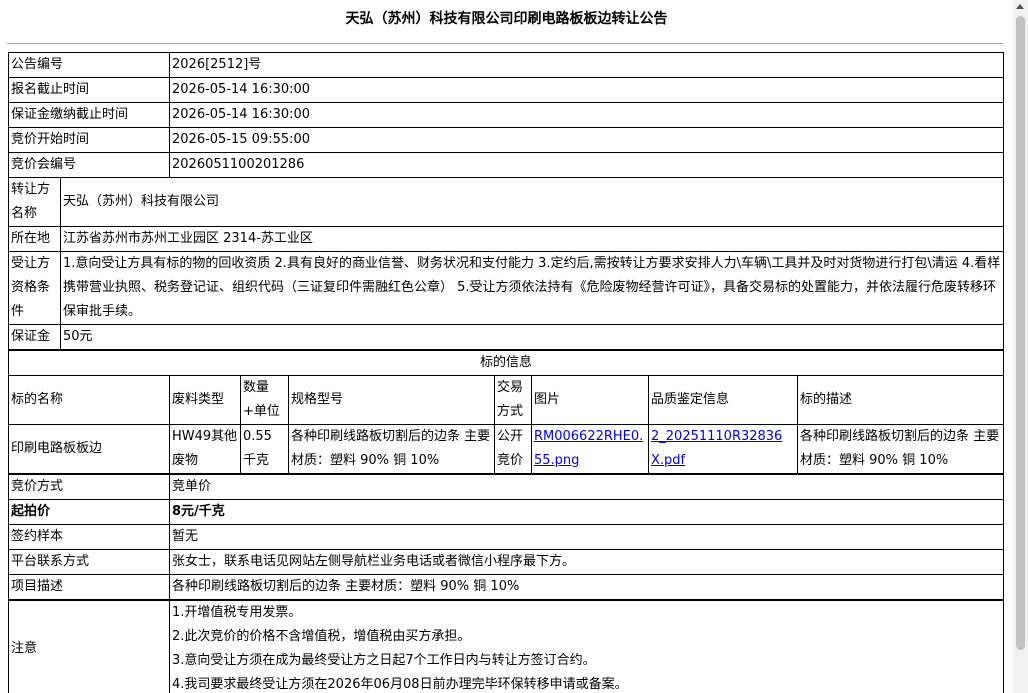  What do you see at coordinates (900, 449) in the screenshot?
I see `lot-description: 各种印刷线路板切割后的边条 主要材质：塑料 90% 铜 10%` at bounding box center [900, 449].